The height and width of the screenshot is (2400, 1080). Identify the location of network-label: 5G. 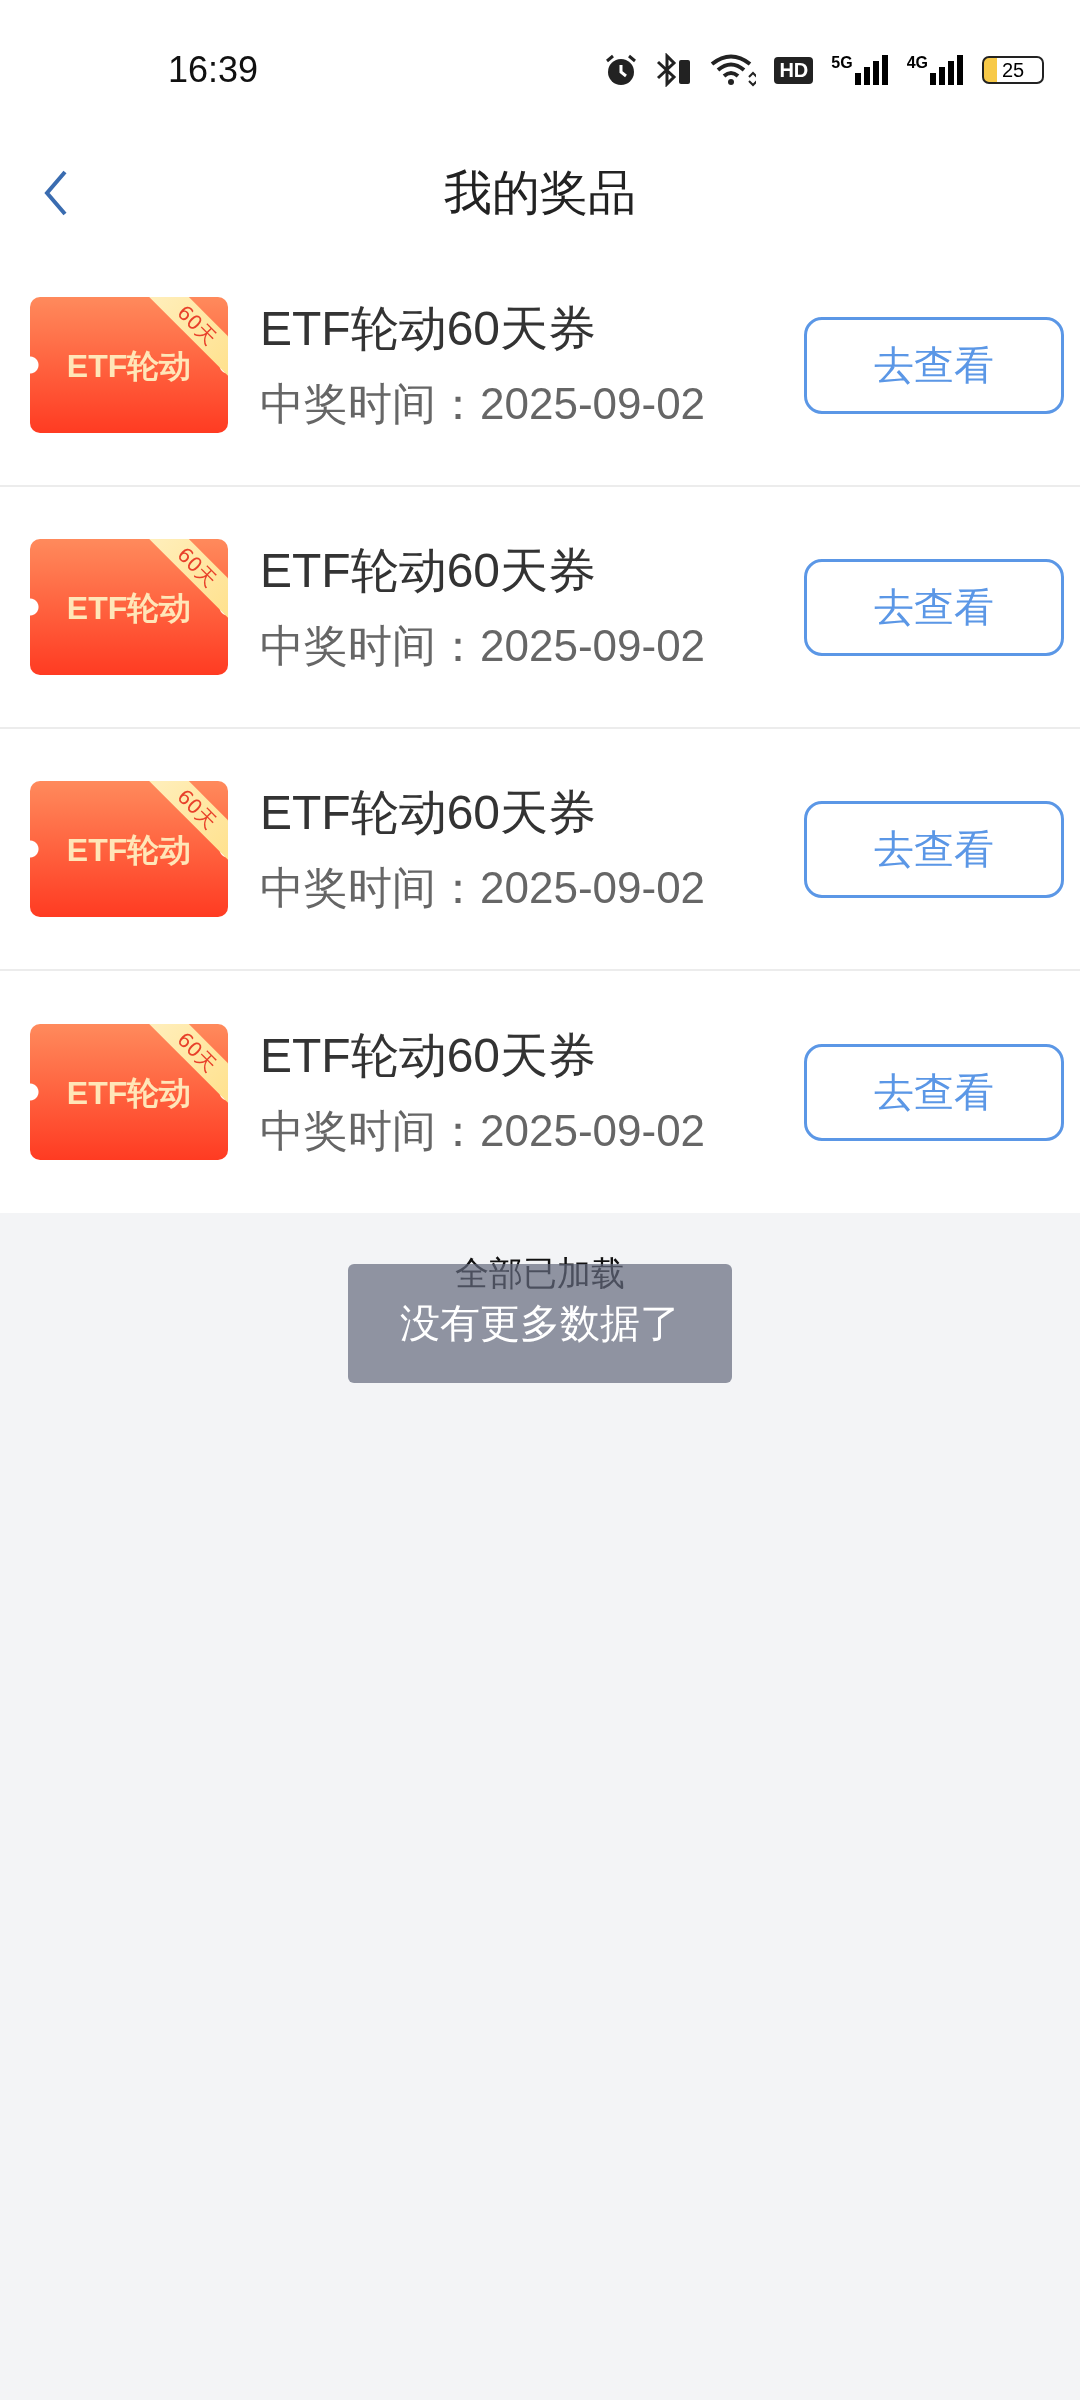
(842, 63).